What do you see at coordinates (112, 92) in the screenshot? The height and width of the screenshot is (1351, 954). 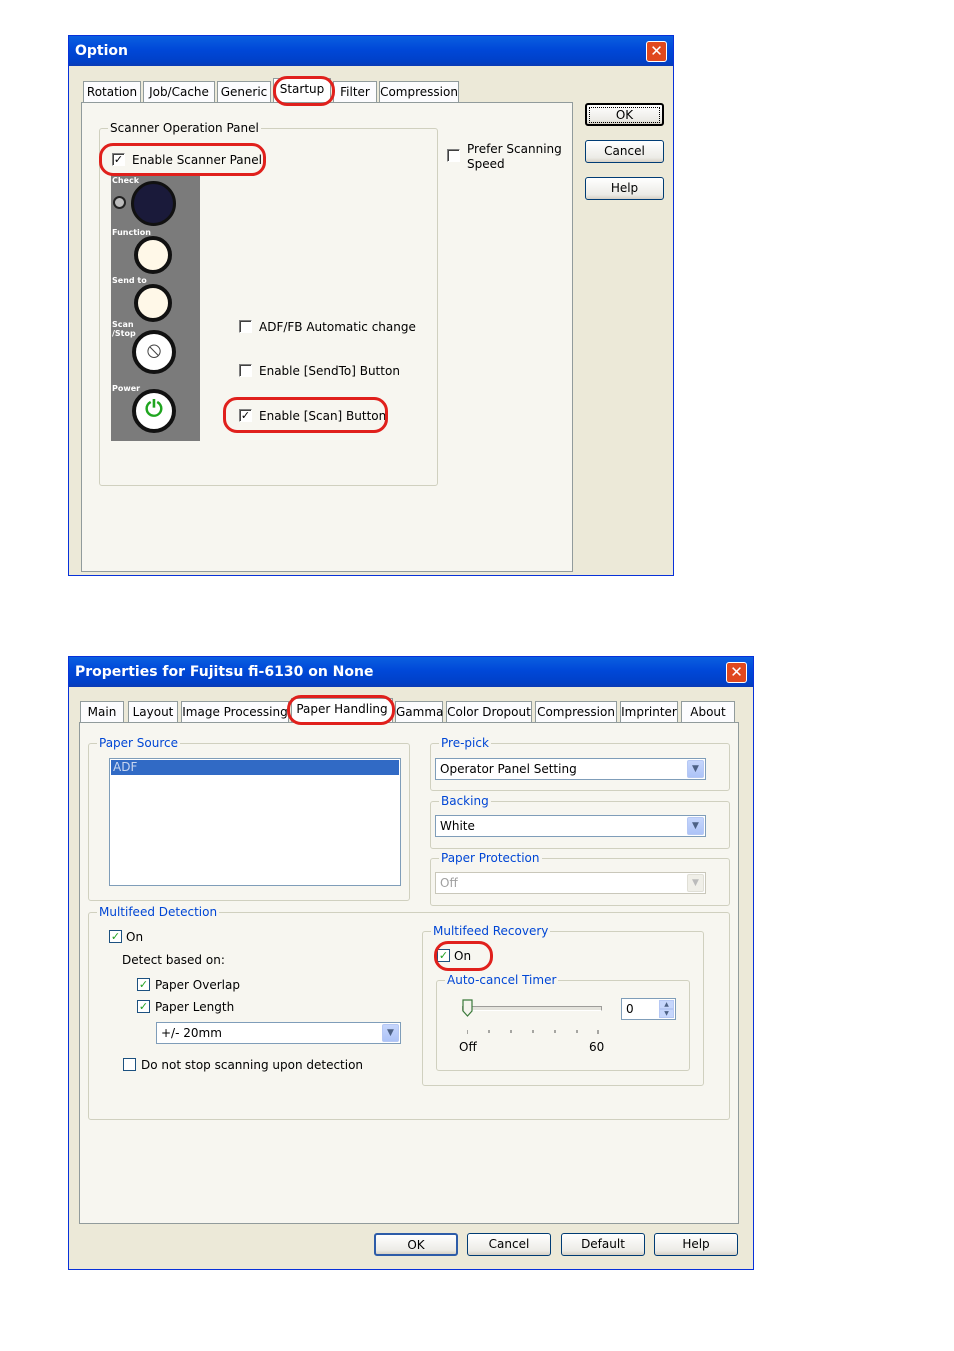 I see `tab-rotation: Rotation` at bounding box center [112, 92].